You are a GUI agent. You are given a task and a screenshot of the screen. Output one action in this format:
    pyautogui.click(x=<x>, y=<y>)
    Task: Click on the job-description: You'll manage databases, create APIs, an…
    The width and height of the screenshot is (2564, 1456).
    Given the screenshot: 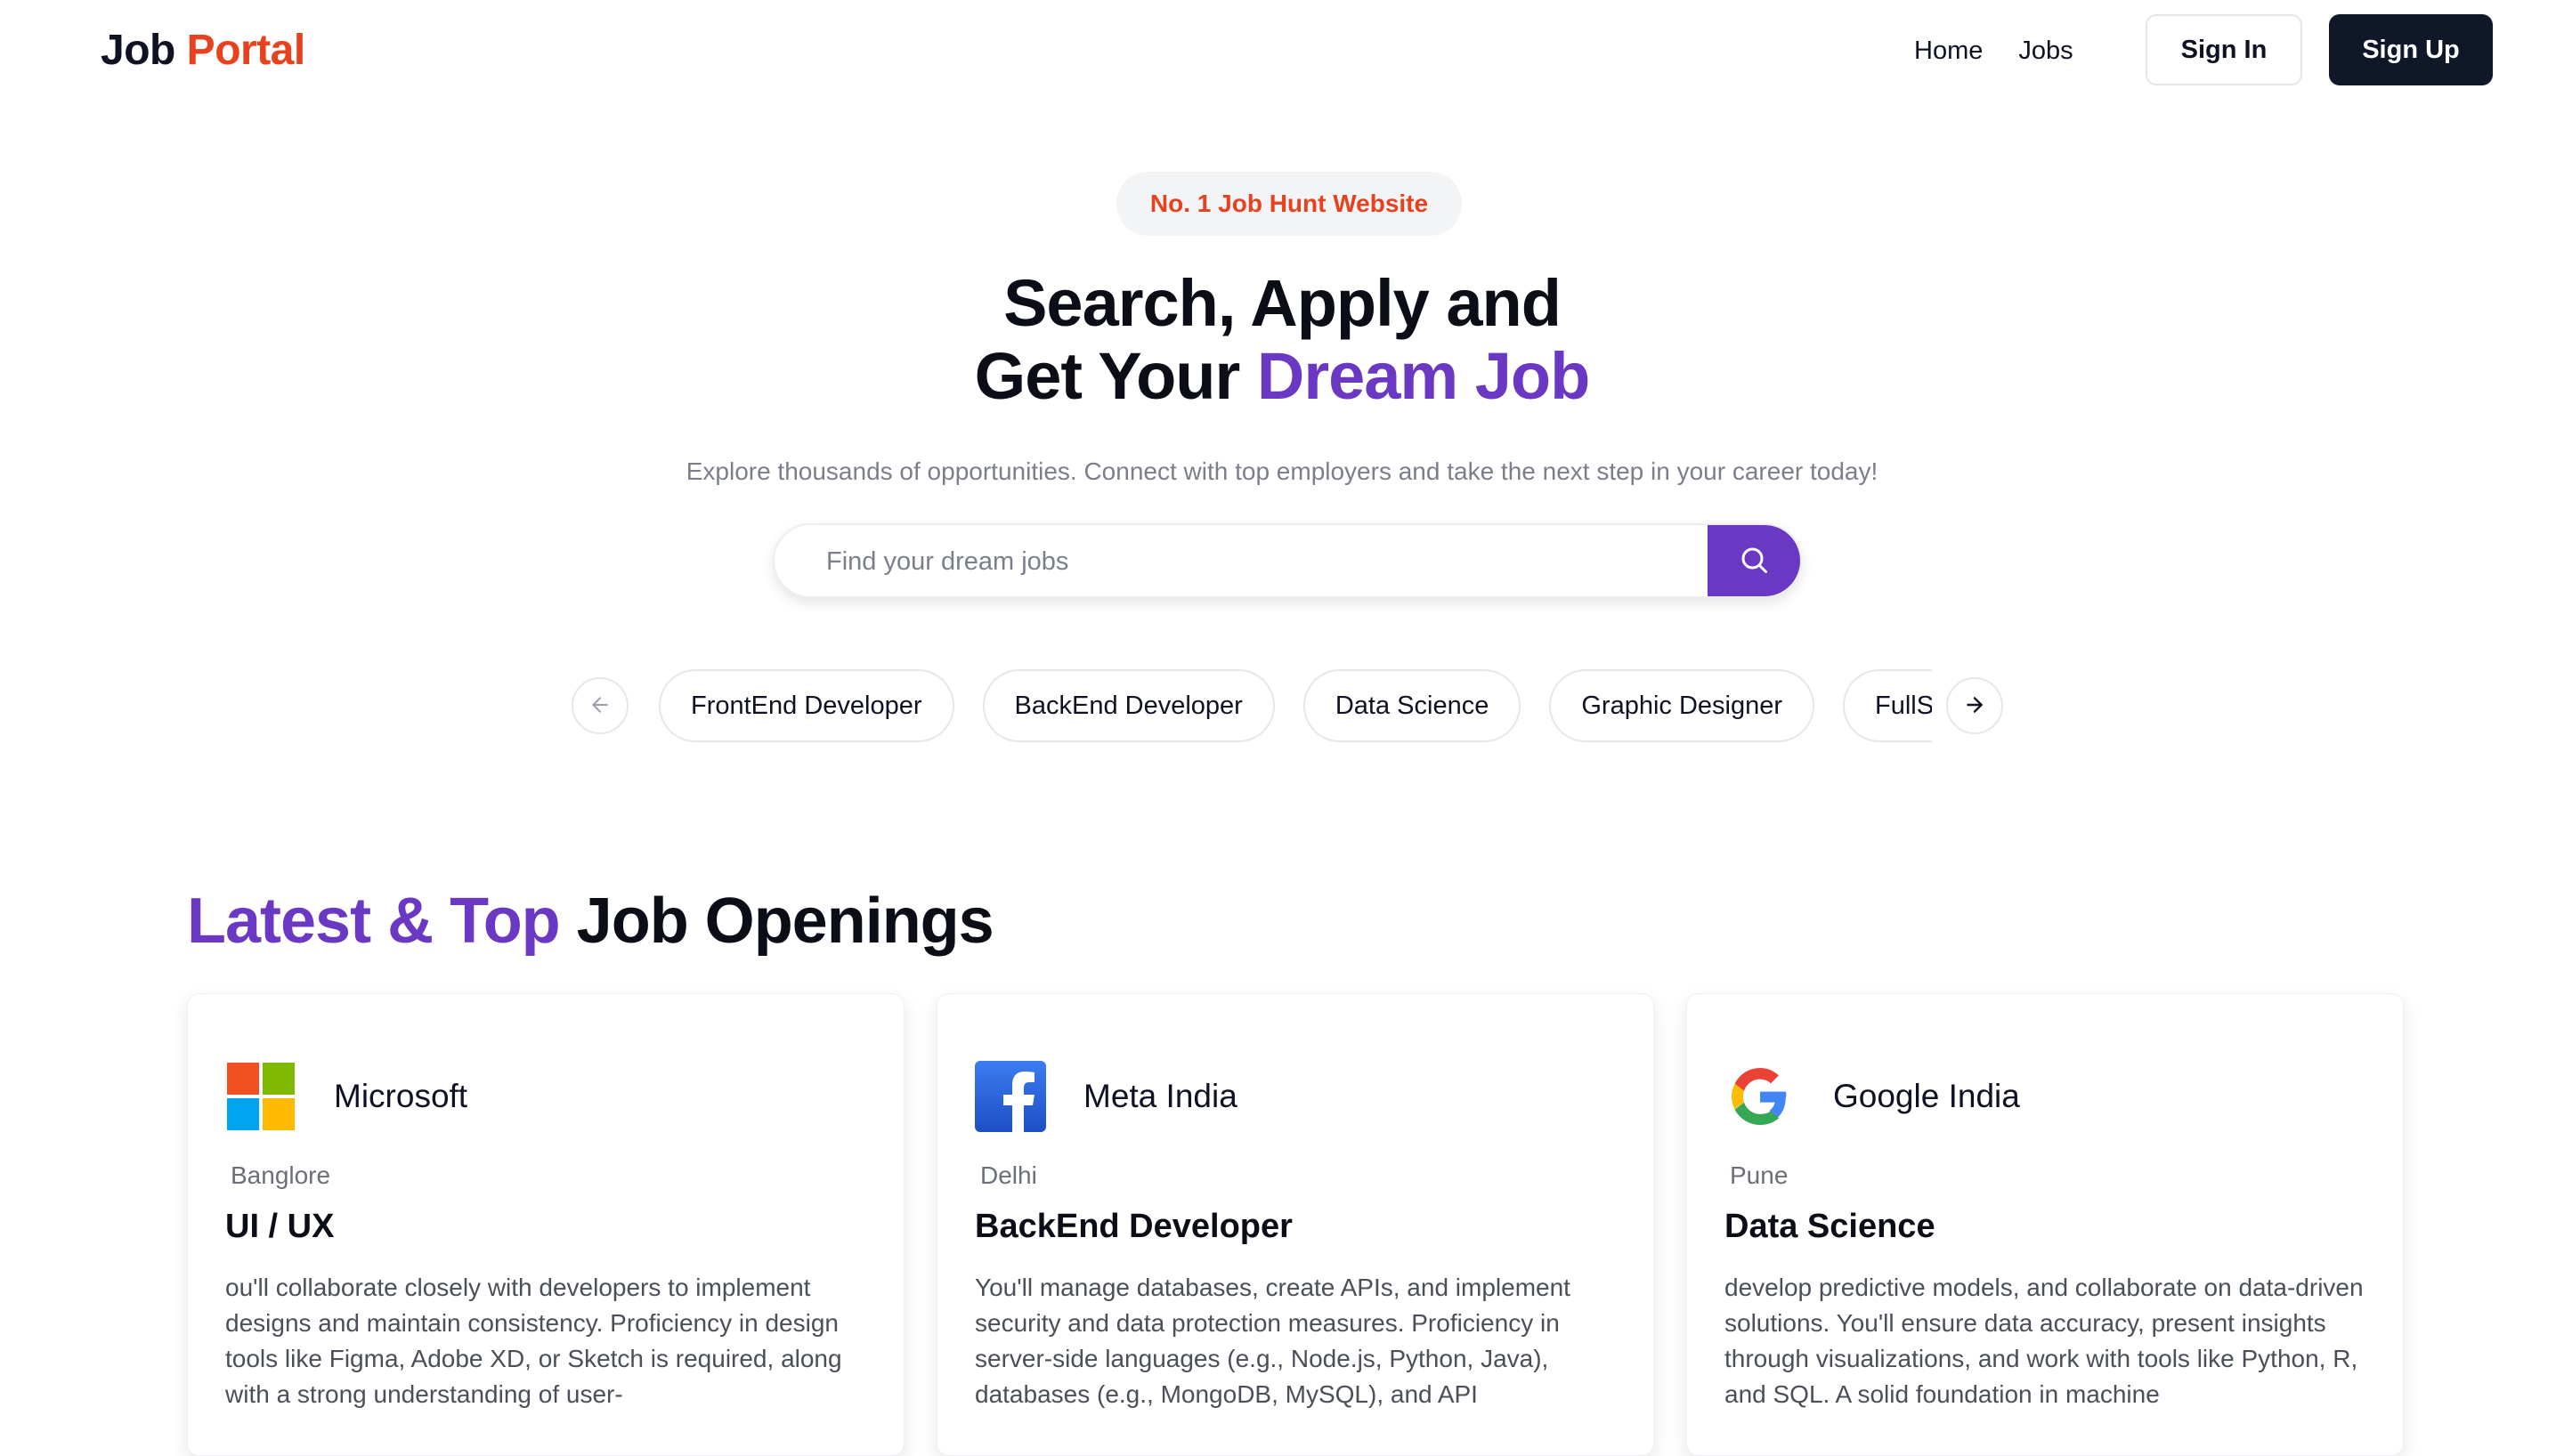 What is the action you would take?
    pyautogui.click(x=1272, y=1341)
    